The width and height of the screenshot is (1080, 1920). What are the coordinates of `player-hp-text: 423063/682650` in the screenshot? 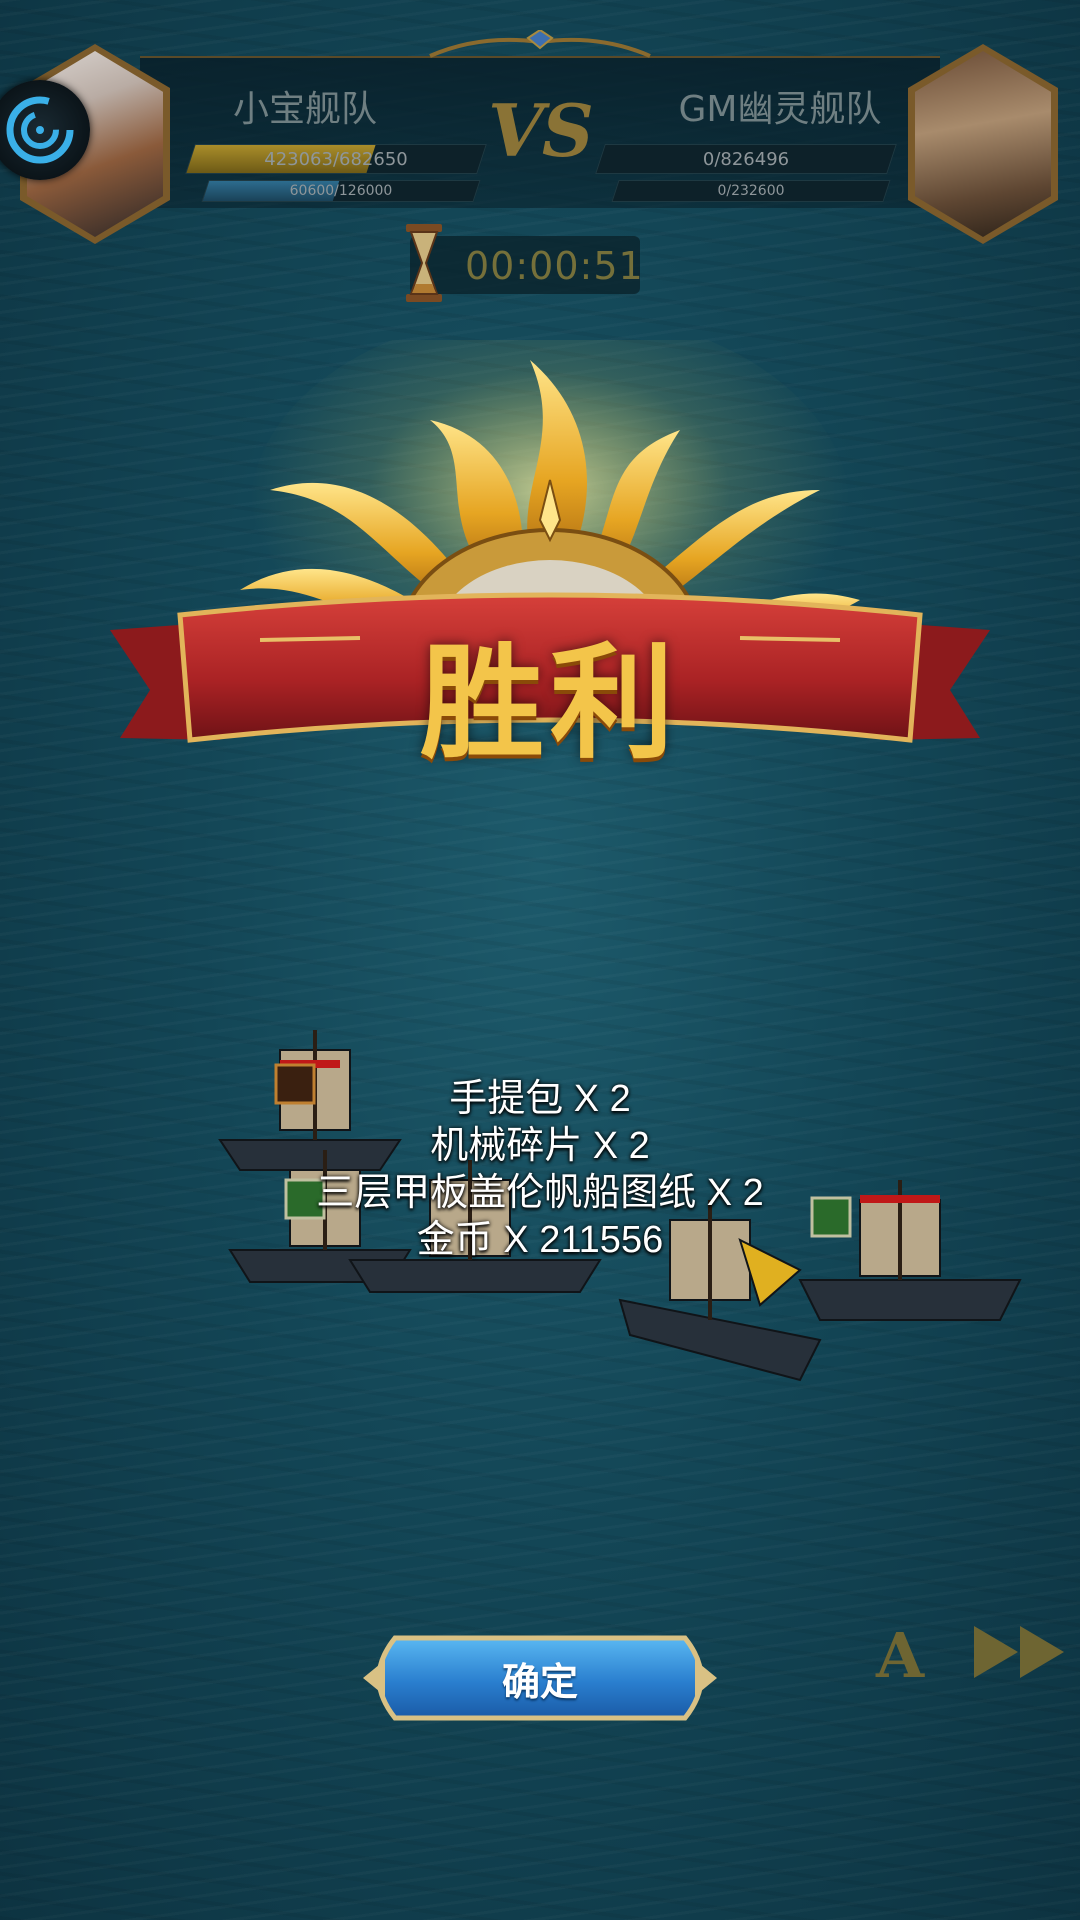 It's located at (336, 159).